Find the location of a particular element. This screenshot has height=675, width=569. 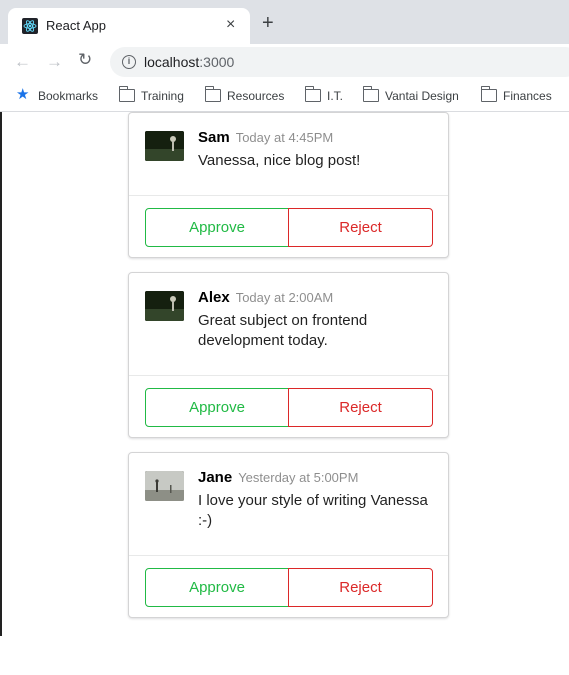

react-logo-icon is located at coordinates (30, 26).